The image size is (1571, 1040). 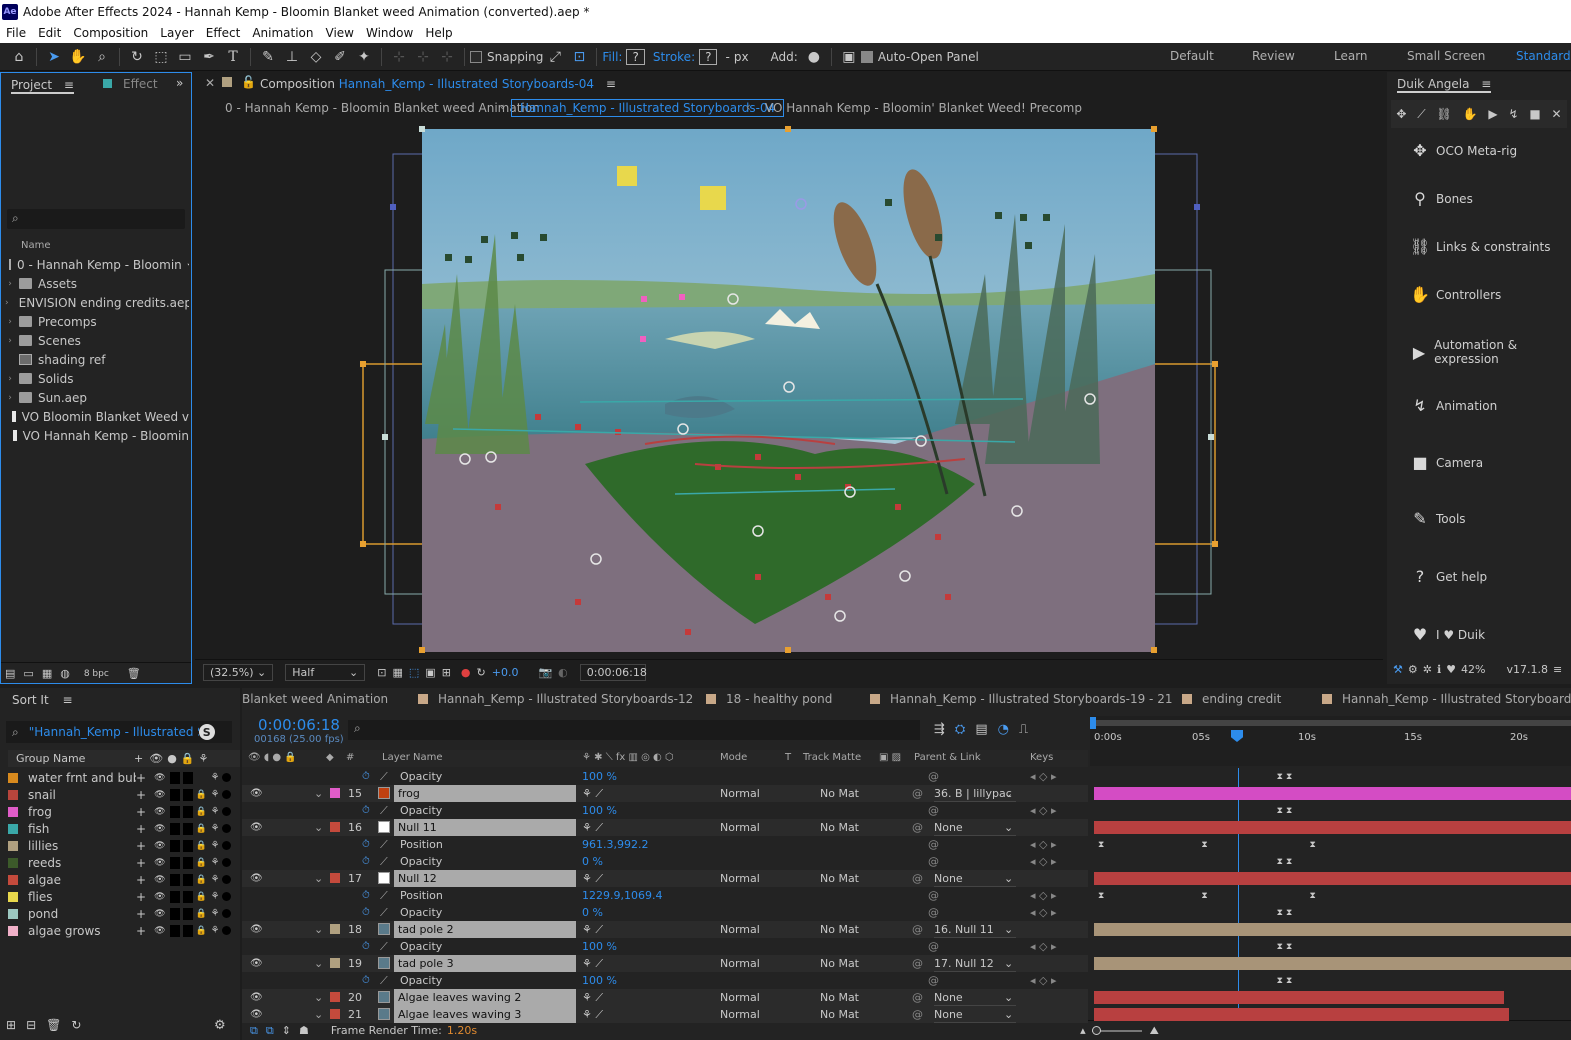 What do you see at coordinates (1441, 198) in the screenshot?
I see `duik-item-bones: ⚲ Bones` at bounding box center [1441, 198].